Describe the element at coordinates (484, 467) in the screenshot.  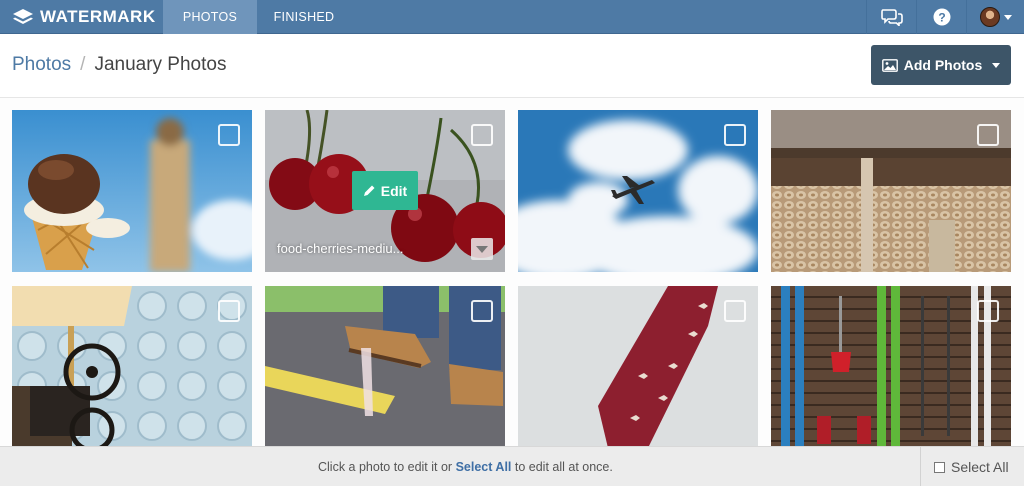
I see `select-all-link: Select All` at that location.